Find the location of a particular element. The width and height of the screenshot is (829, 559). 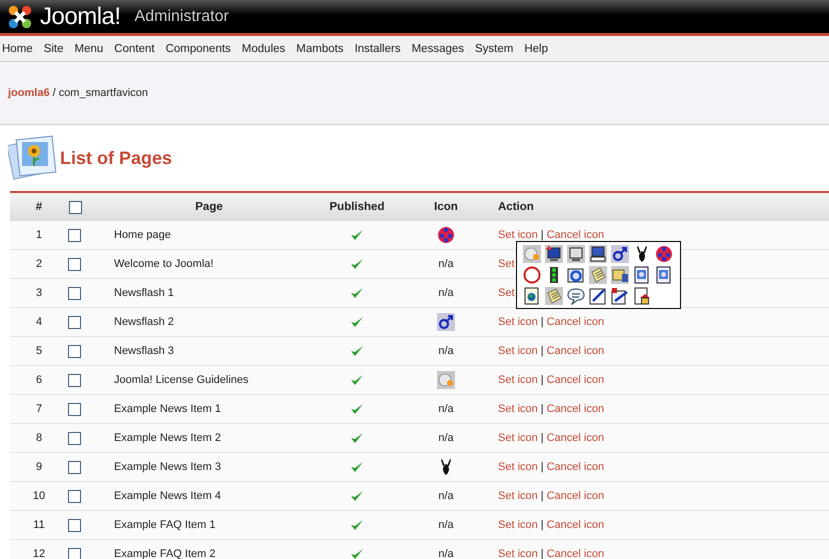

dotted-ball-icon is located at coordinates (664, 254).